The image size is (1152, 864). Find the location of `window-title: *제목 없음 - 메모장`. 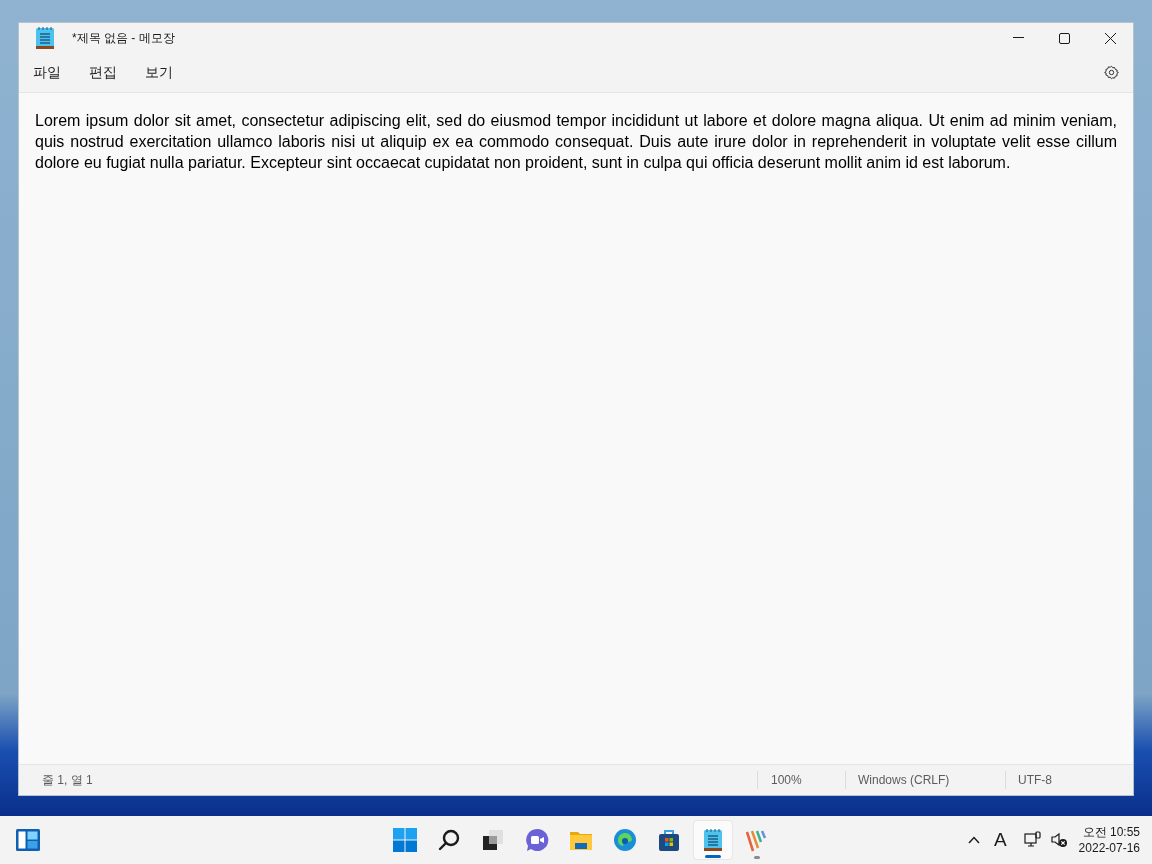

window-title: *제목 없음 - 메모장 is located at coordinates (123, 38).